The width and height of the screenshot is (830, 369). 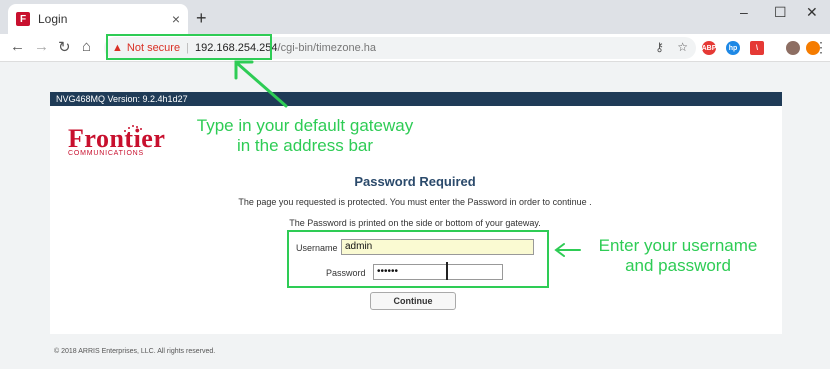 What do you see at coordinates (261, 84) in the screenshot?
I see `gateway-arrow-icon` at bounding box center [261, 84].